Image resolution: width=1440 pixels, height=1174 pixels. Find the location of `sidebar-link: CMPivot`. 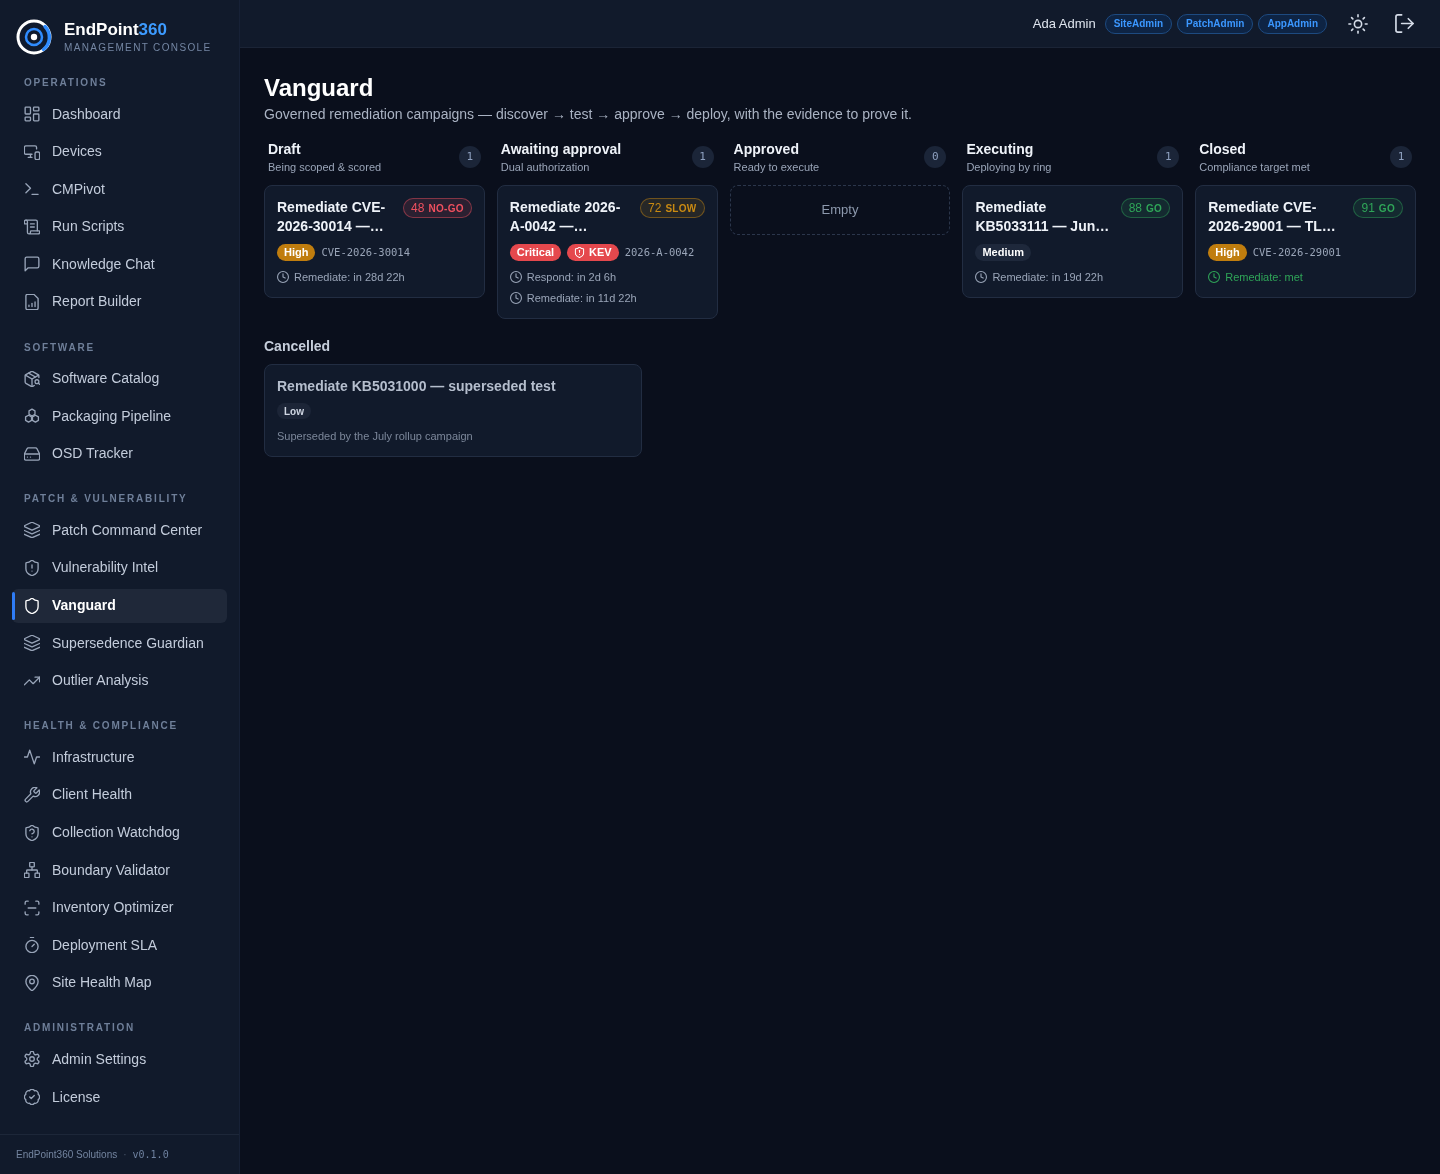

sidebar-link: CMPivot is located at coordinates (119, 189).